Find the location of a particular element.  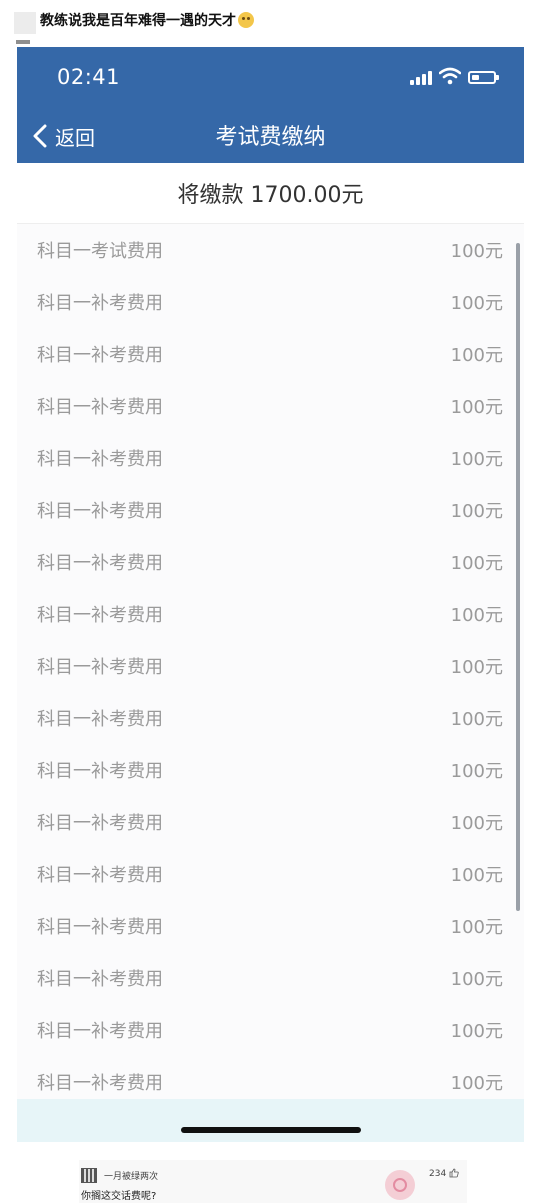

post-title: 教练说我是百年难得一遇的天才 is located at coordinates (147, 21).